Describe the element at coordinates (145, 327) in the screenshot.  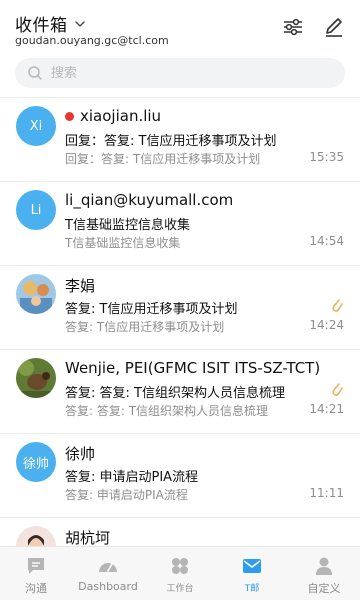
I see `mail-preview: 答复: T信应用迁移事项及计划` at that location.